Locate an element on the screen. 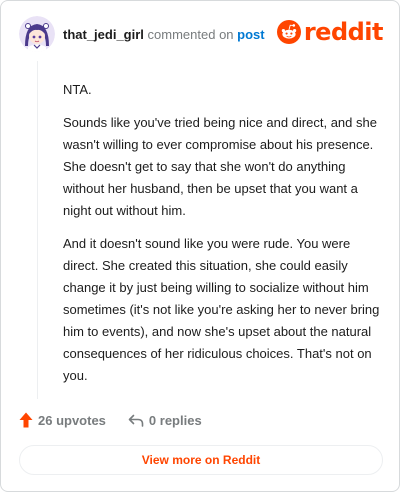 The height and width of the screenshot is (492, 400). reply-count: 0 replies is located at coordinates (175, 420).